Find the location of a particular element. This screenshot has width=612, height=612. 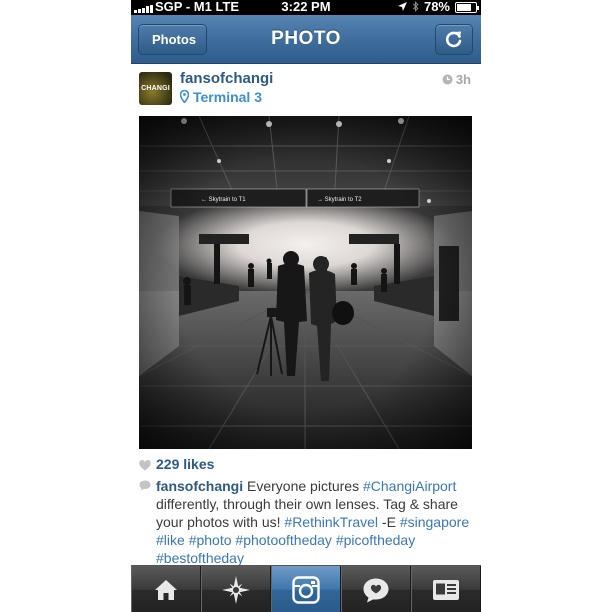

tab-camera is located at coordinates (306, 589).